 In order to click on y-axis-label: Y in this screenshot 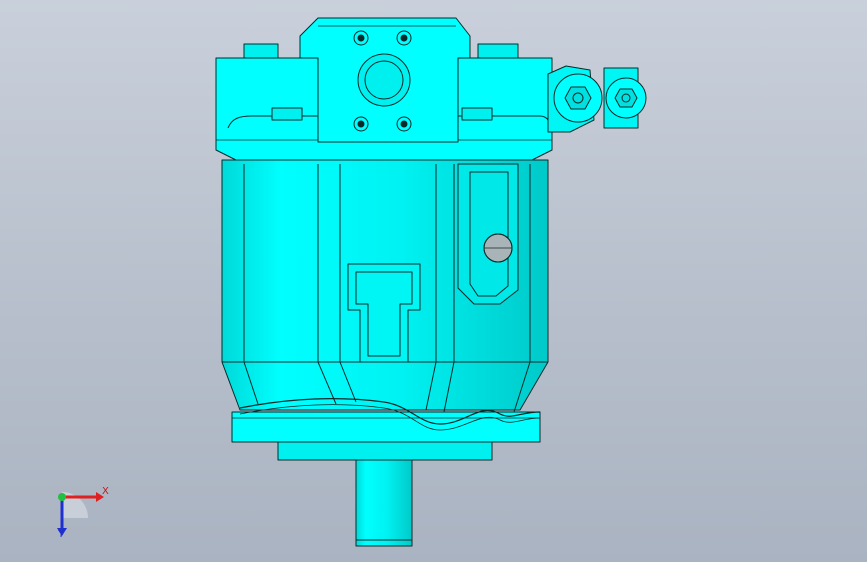, I will do `click(61, 534)`.